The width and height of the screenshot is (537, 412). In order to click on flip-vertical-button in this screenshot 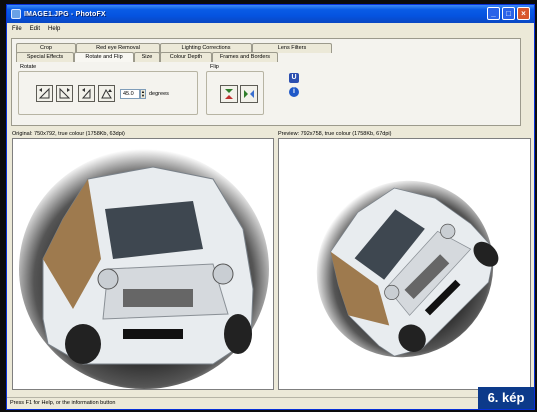, I will do `click(229, 94)`.